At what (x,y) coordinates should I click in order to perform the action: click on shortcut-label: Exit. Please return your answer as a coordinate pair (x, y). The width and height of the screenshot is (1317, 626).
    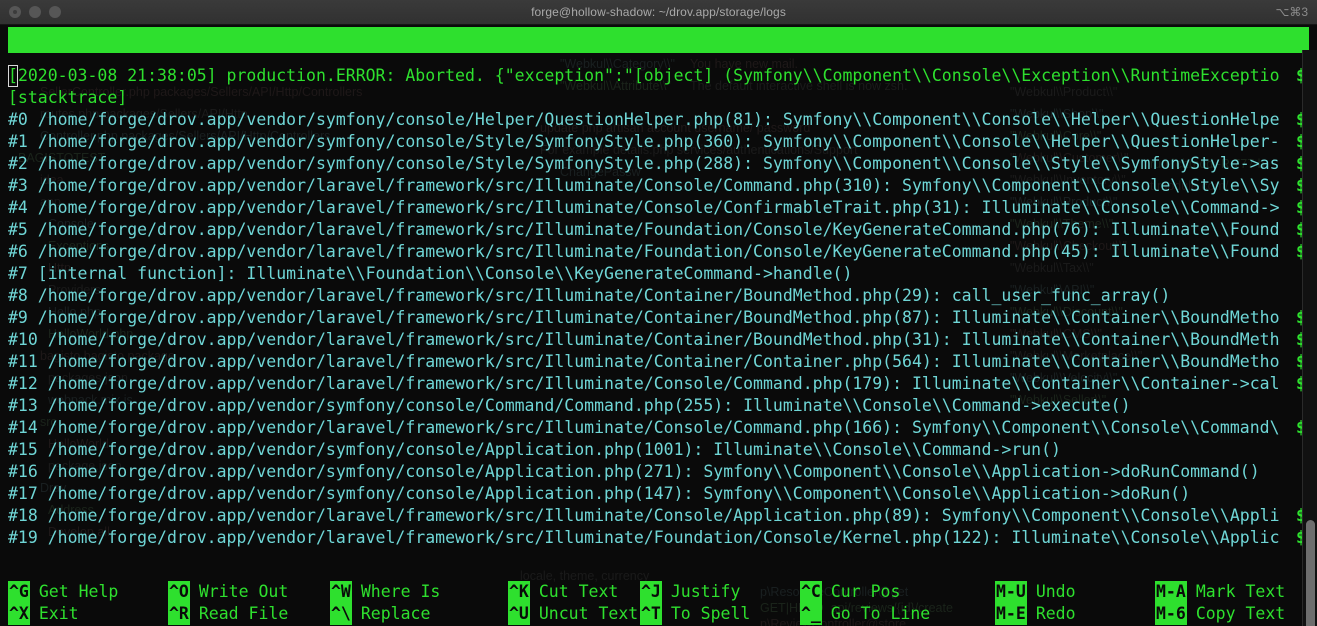
    Looking at the image, I should click on (58, 613).